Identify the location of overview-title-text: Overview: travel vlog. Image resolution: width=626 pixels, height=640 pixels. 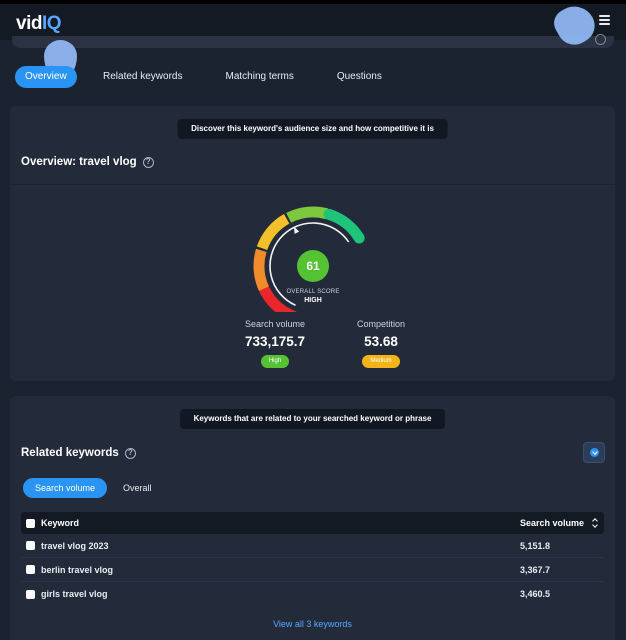
(79, 162).